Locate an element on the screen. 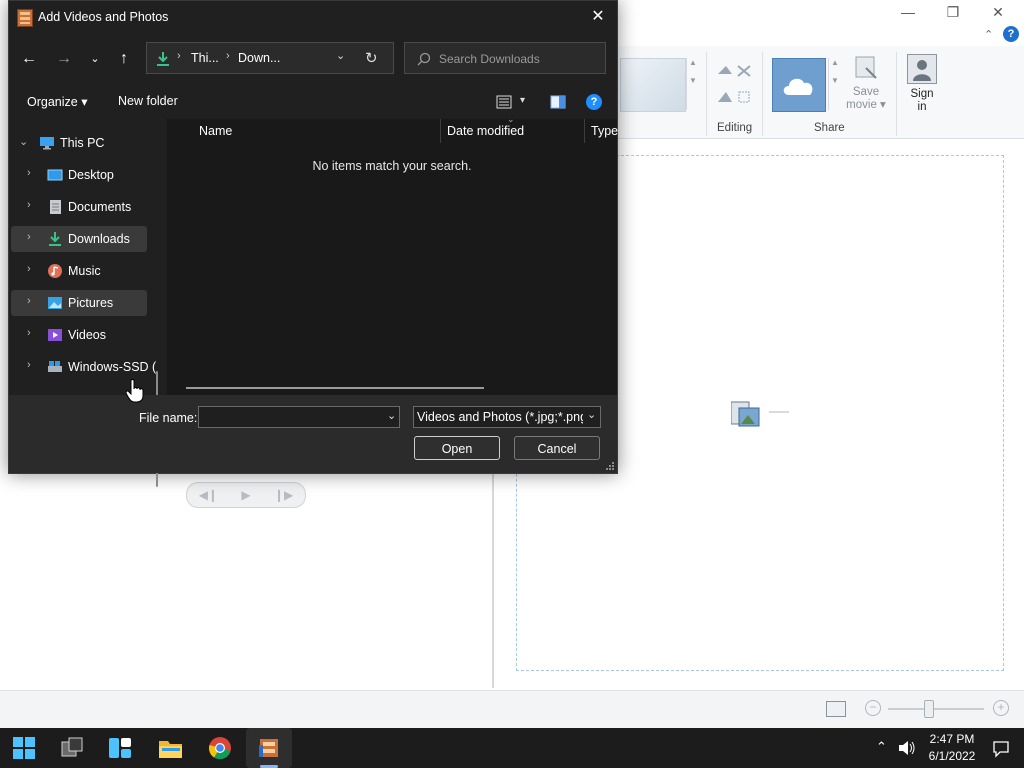 Image resolution: width=1024 pixels, height=768 pixels. zoom-out-icon: − is located at coordinates (873, 708).